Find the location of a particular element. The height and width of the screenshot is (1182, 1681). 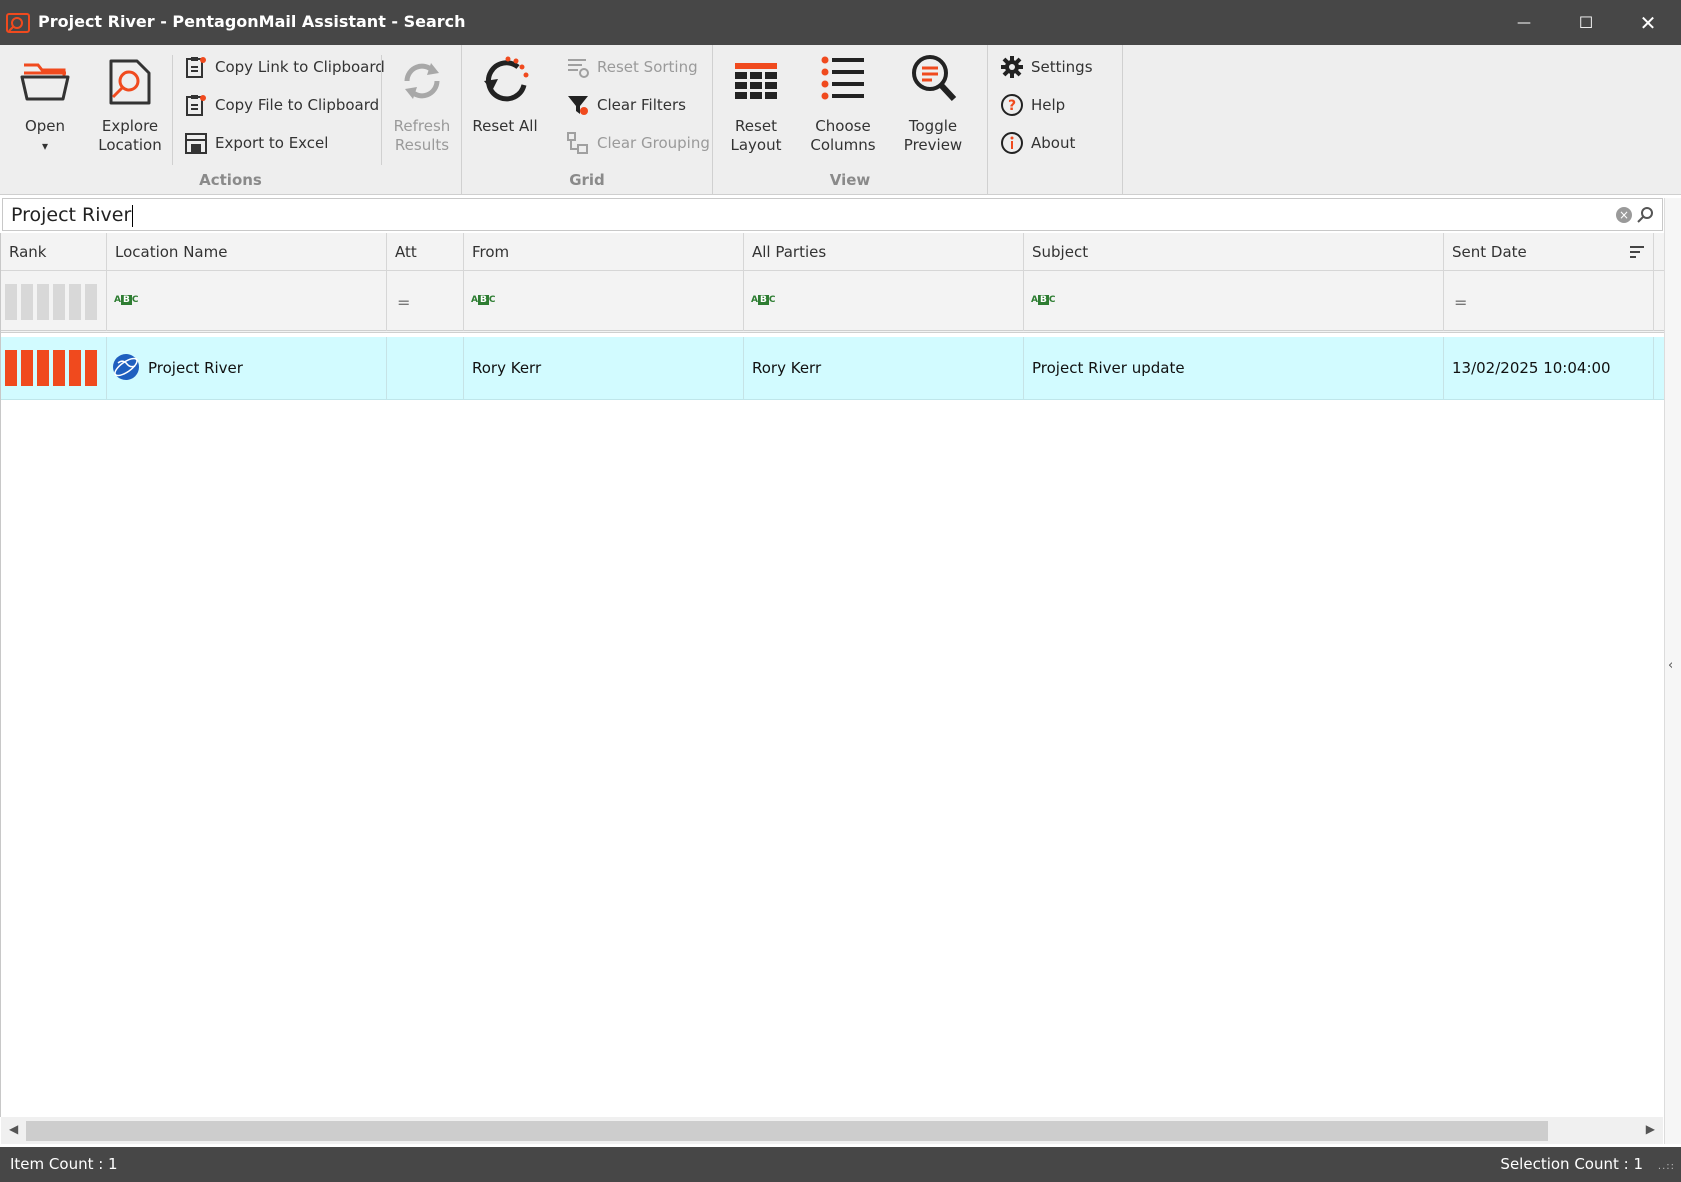

maximize-icon: ☐ is located at coordinates (1586, 22).